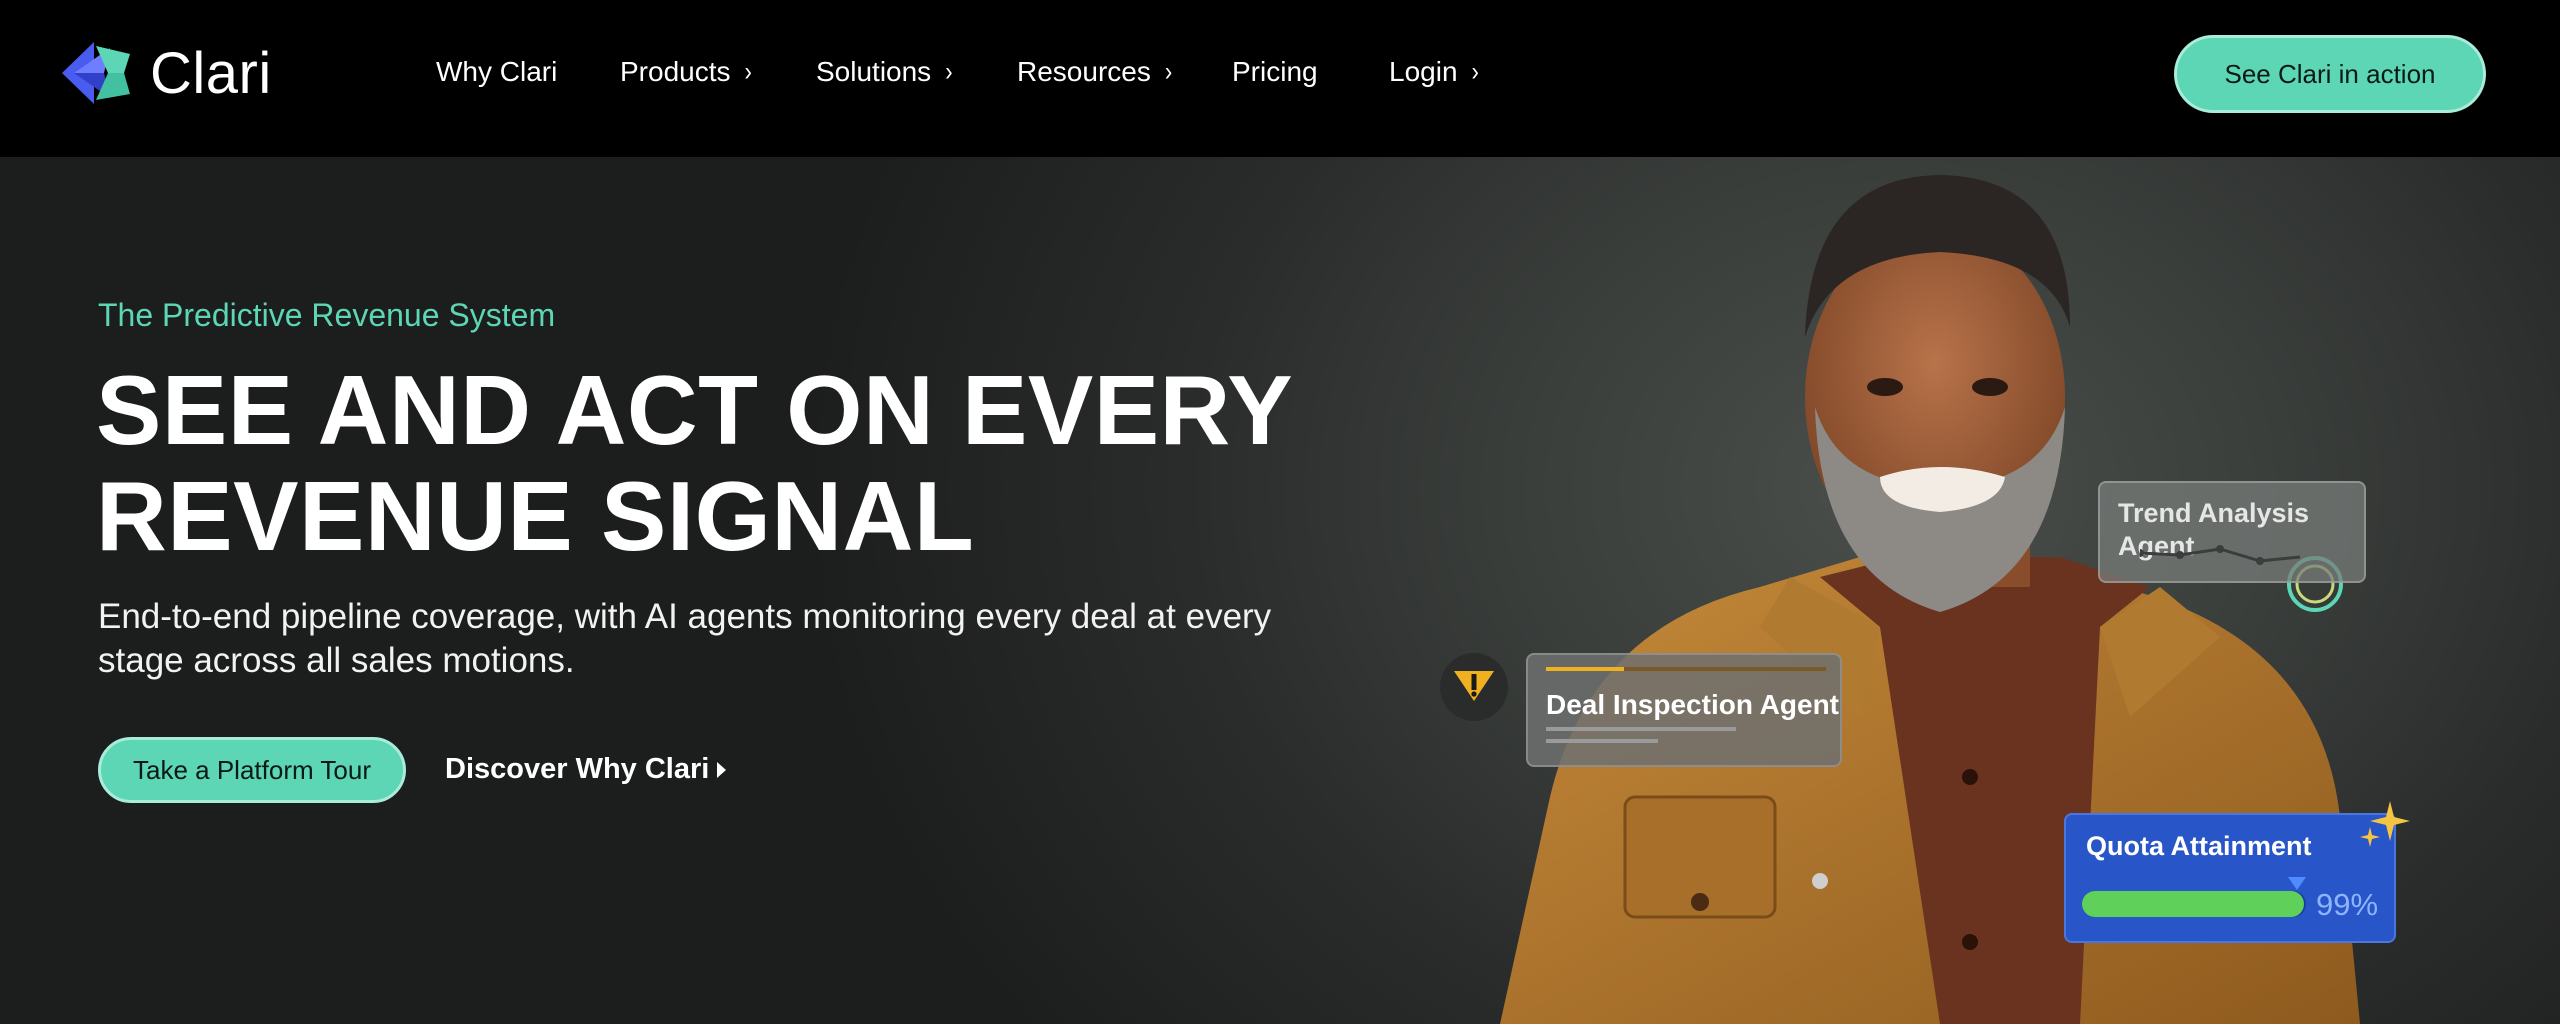 Image resolution: width=2560 pixels, height=1024 pixels. I want to click on clari-logo: Clari, so click(163, 73).